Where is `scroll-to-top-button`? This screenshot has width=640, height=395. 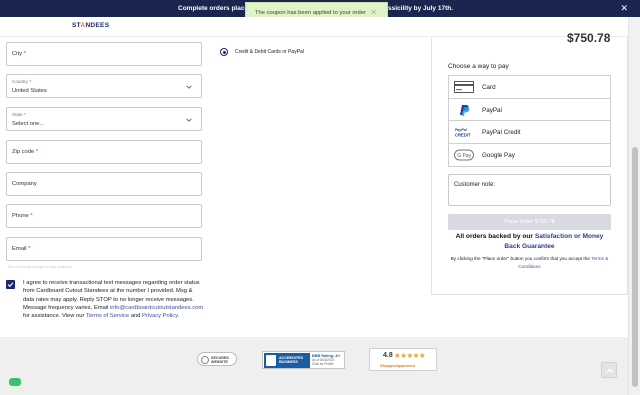 scroll-to-top-button is located at coordinates (609, 370).